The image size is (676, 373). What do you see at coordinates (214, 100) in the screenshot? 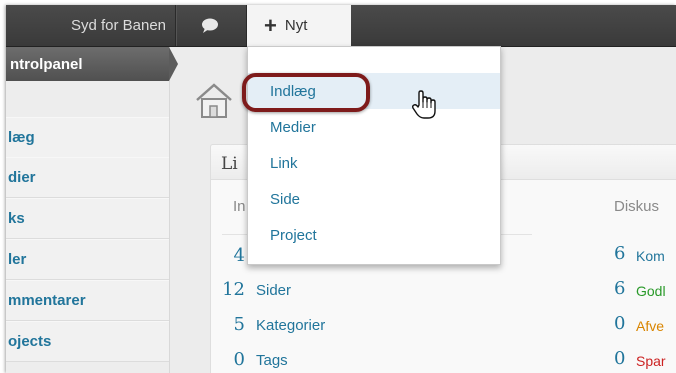
I see `house-icon` at bounding box center [214, 100].